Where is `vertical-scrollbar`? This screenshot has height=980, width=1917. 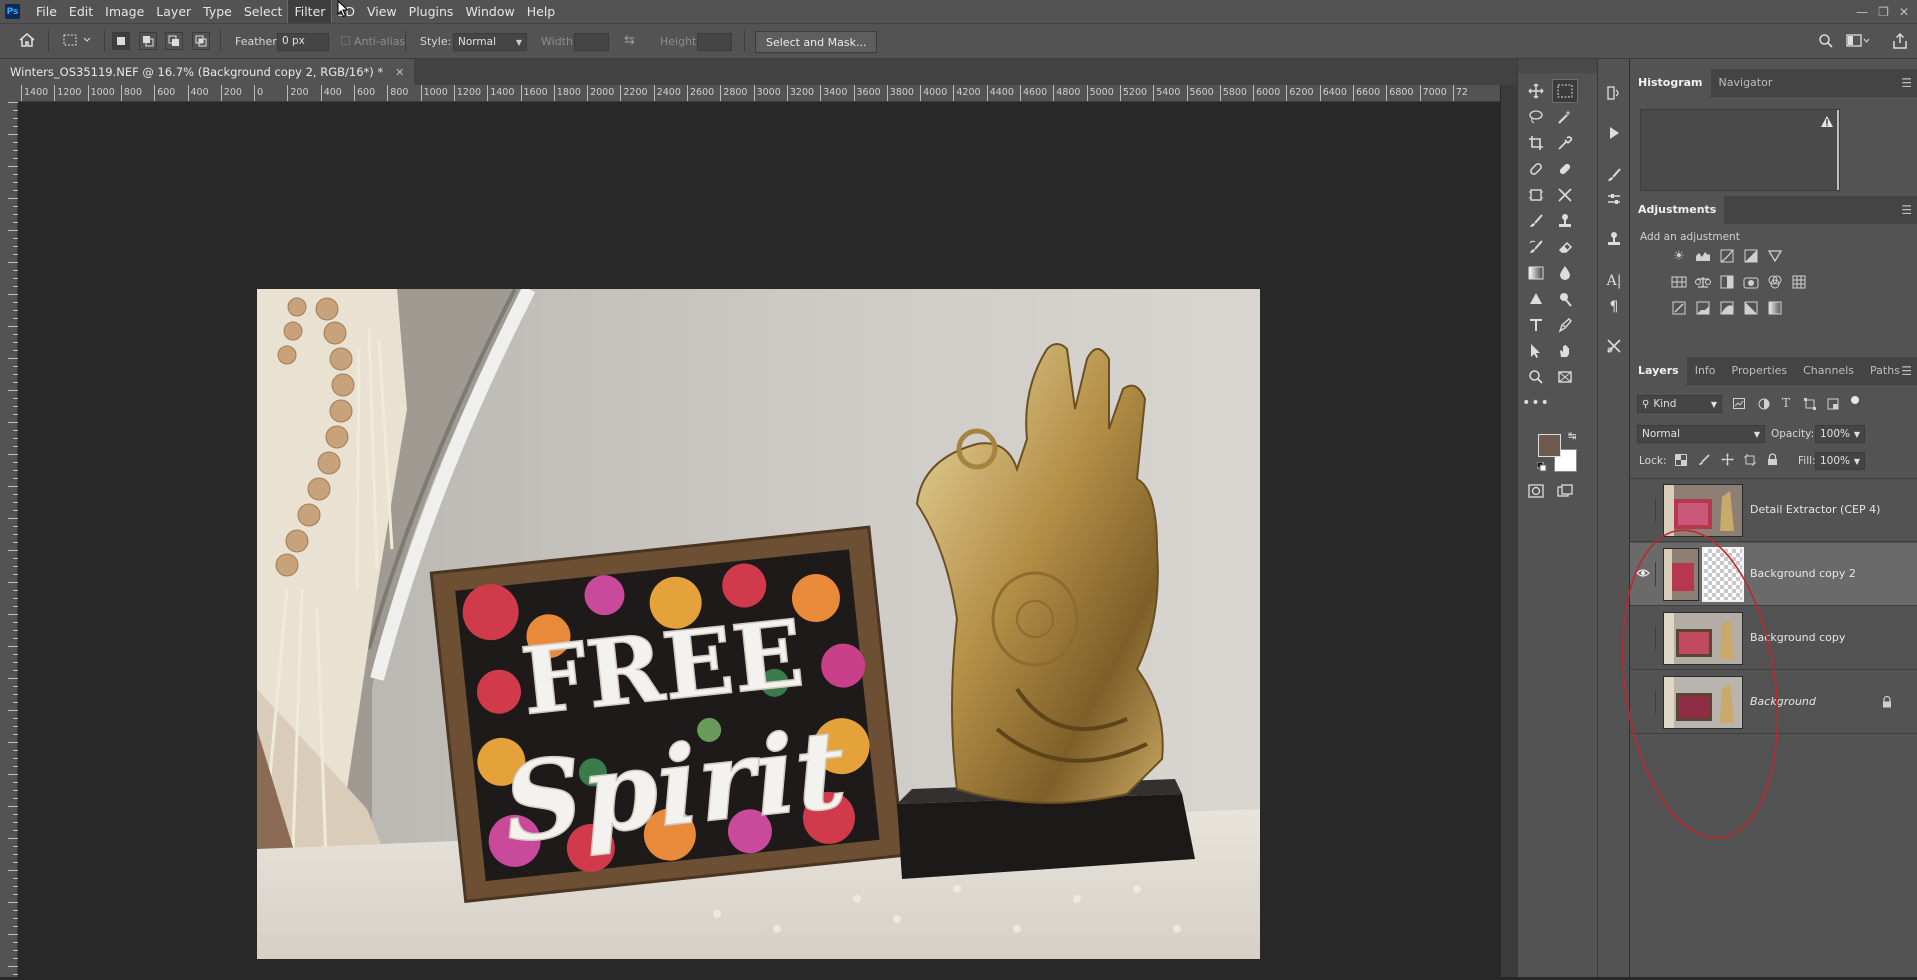 vertical-scrollbar is located at coordinates (1508, 531).